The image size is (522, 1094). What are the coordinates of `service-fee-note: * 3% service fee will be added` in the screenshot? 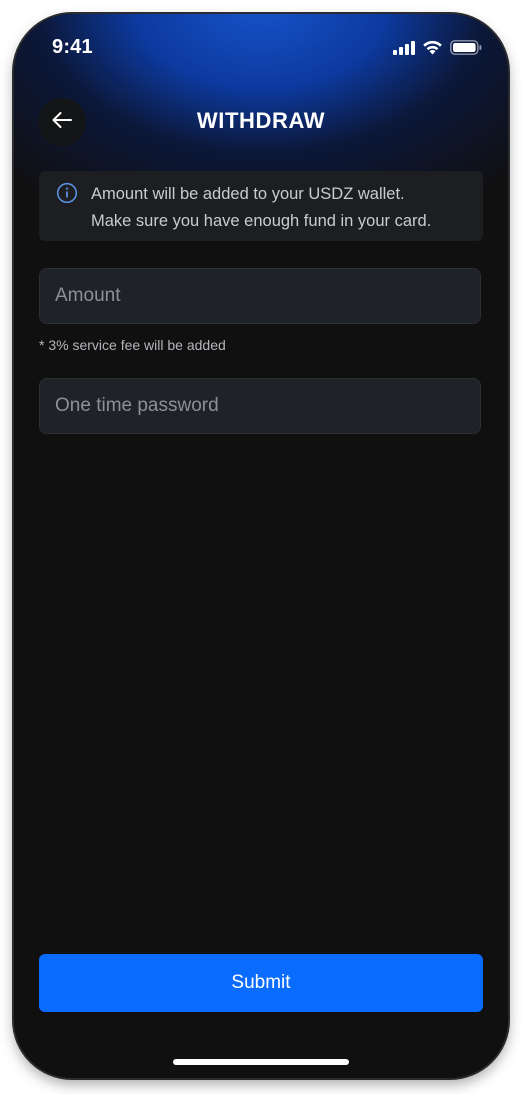 It's located at (132, 345).